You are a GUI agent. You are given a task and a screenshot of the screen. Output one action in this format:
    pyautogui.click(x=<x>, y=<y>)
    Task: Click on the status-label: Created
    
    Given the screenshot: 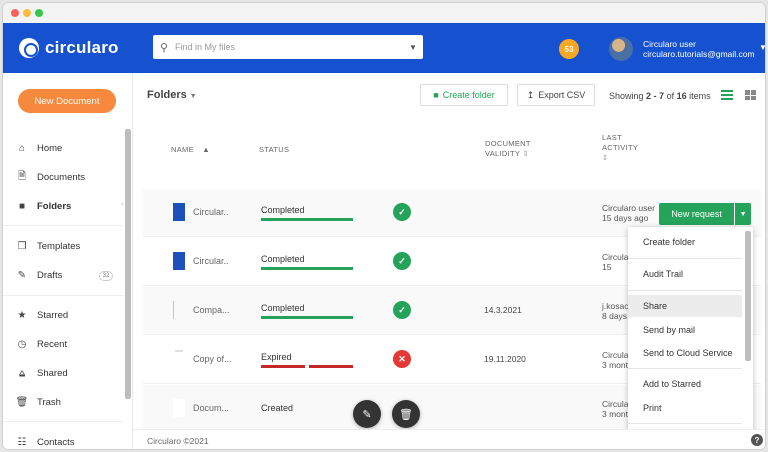 What is the action you would take?
    pyautogui.click(x=277, y=408)
    